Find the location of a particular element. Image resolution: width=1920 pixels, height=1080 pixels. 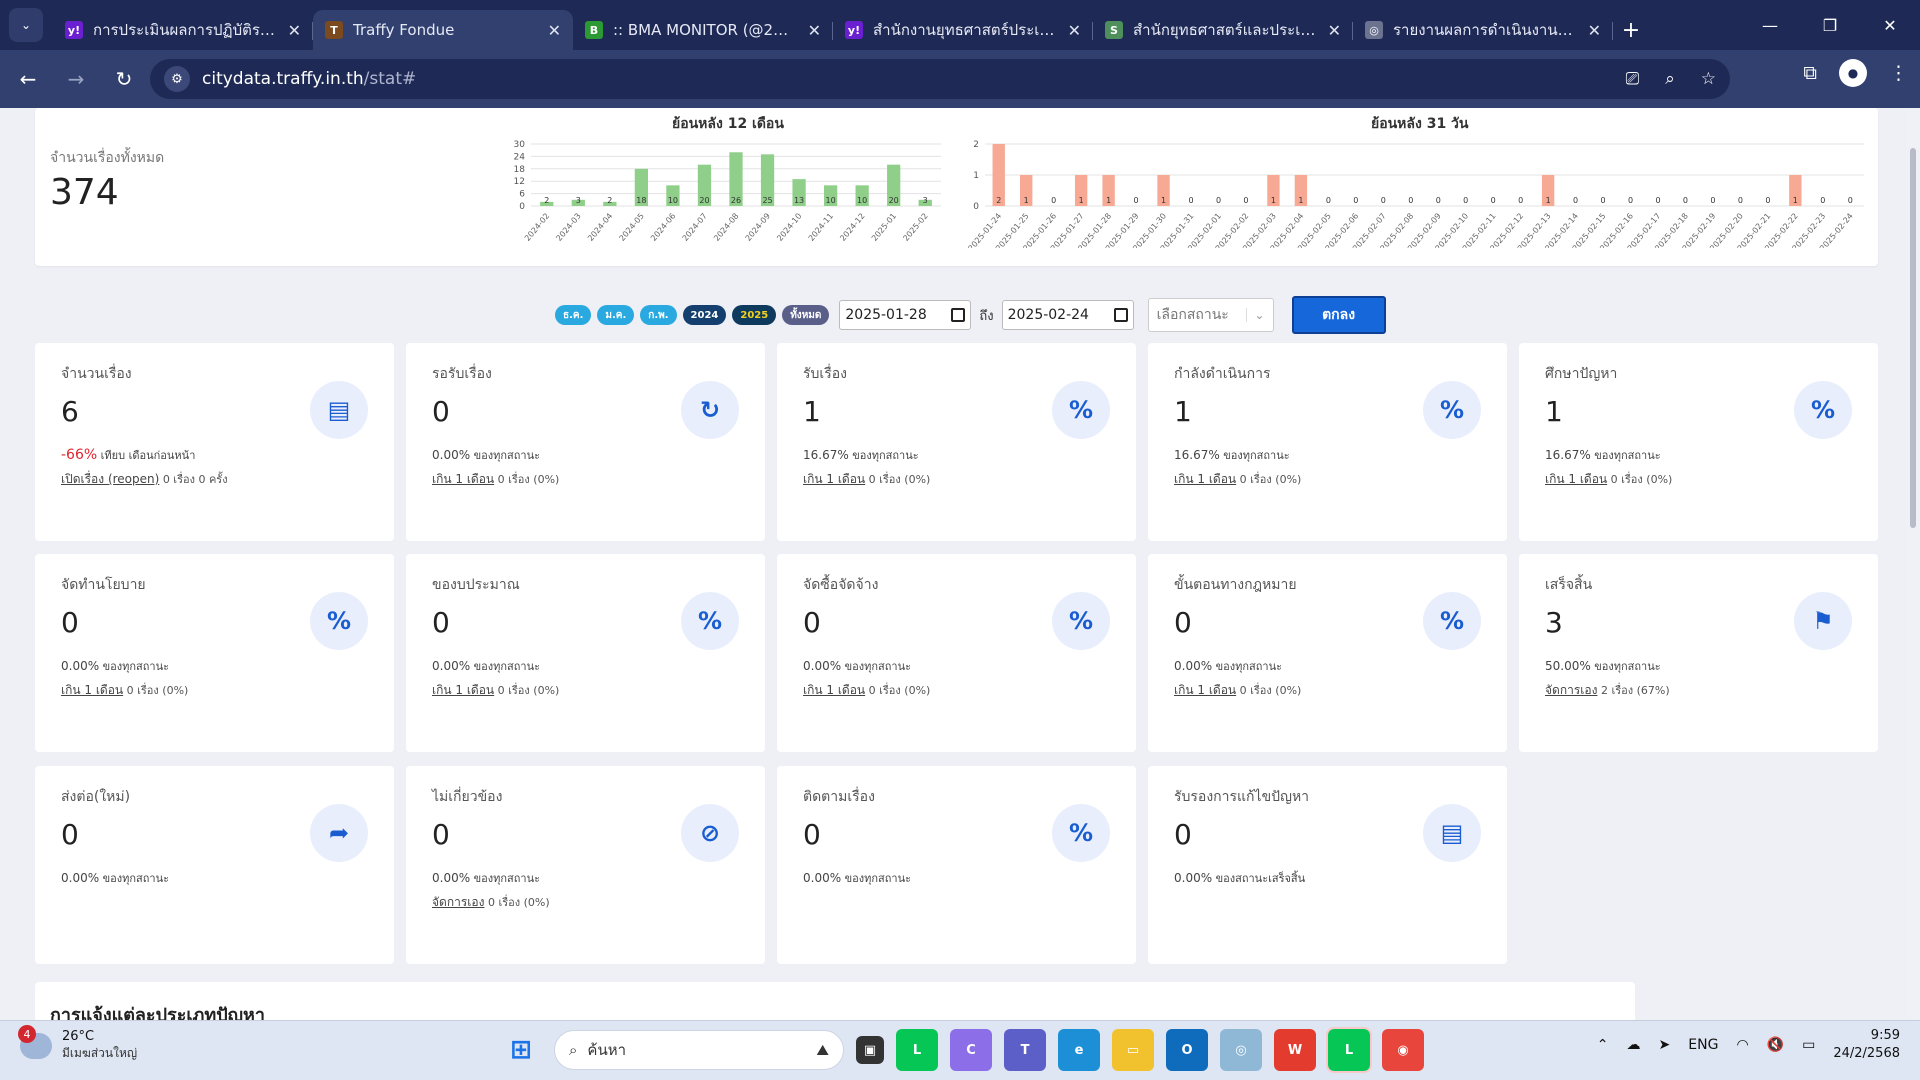

forward-button: → is located at coordinates (76, 79).